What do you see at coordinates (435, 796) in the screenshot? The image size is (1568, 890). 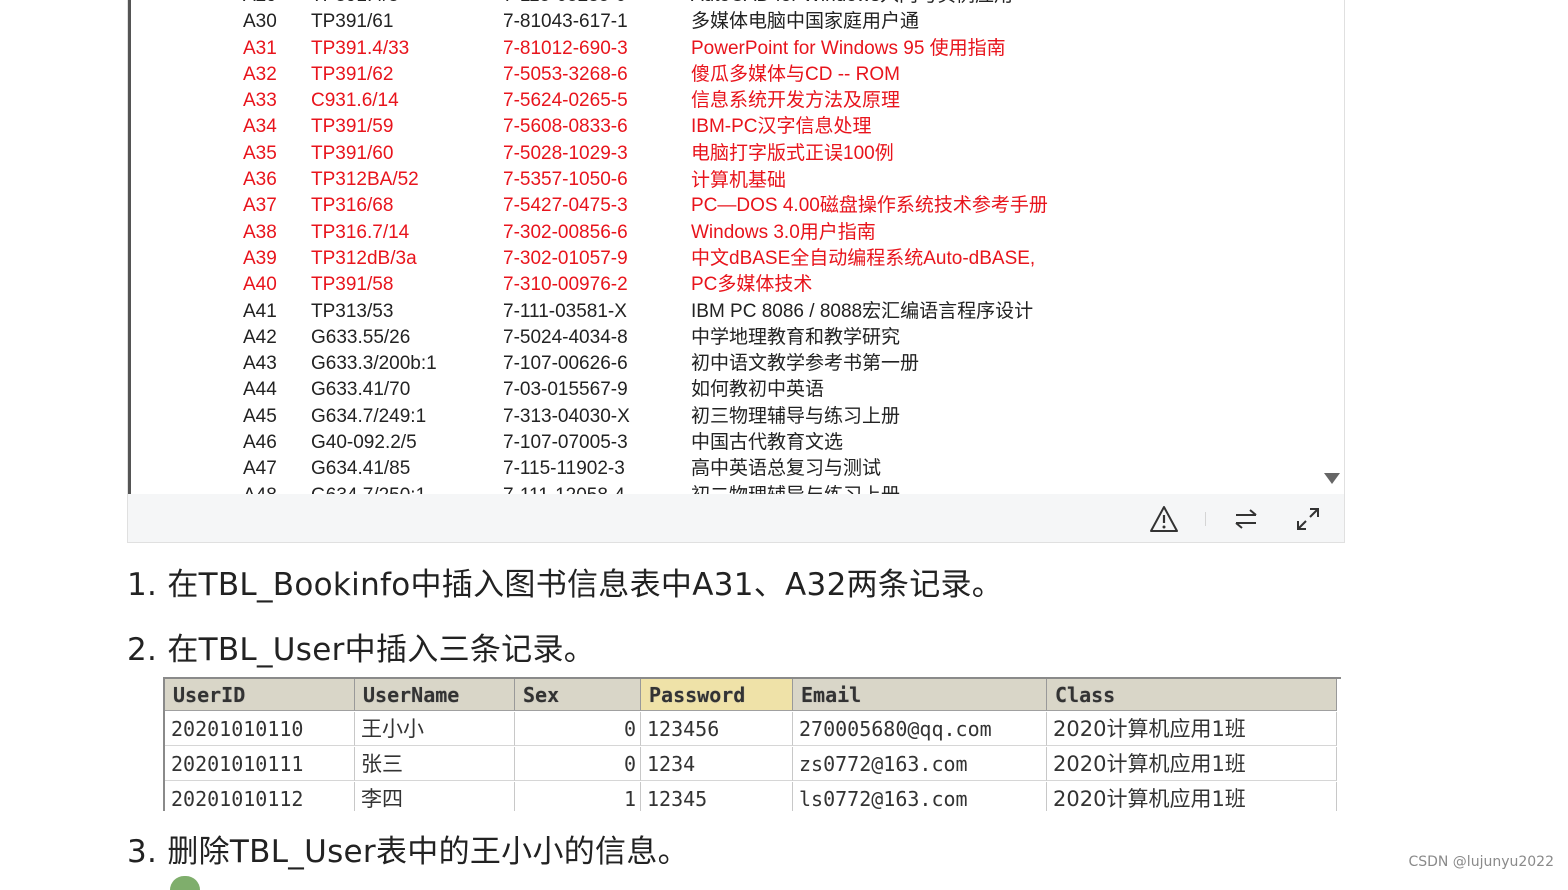 I see `user-cell-username: 李四` at bounding box center [435, 796].